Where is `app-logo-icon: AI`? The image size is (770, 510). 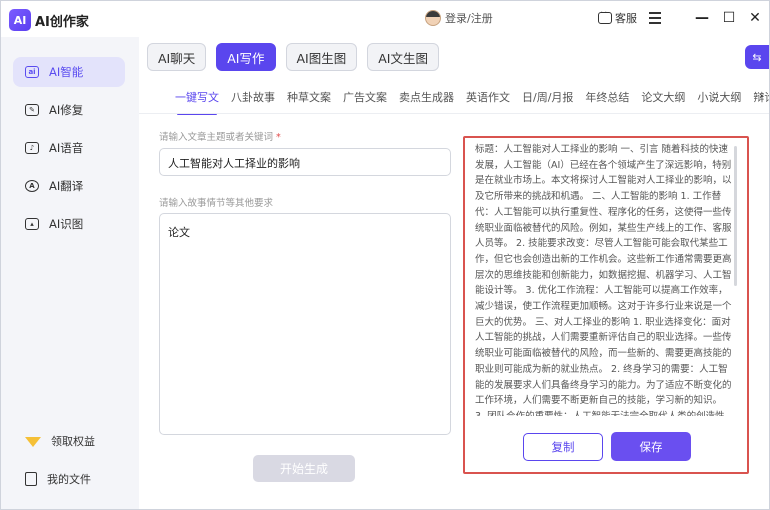 app-logo-icon: AI is located at coordinates (20, 20).